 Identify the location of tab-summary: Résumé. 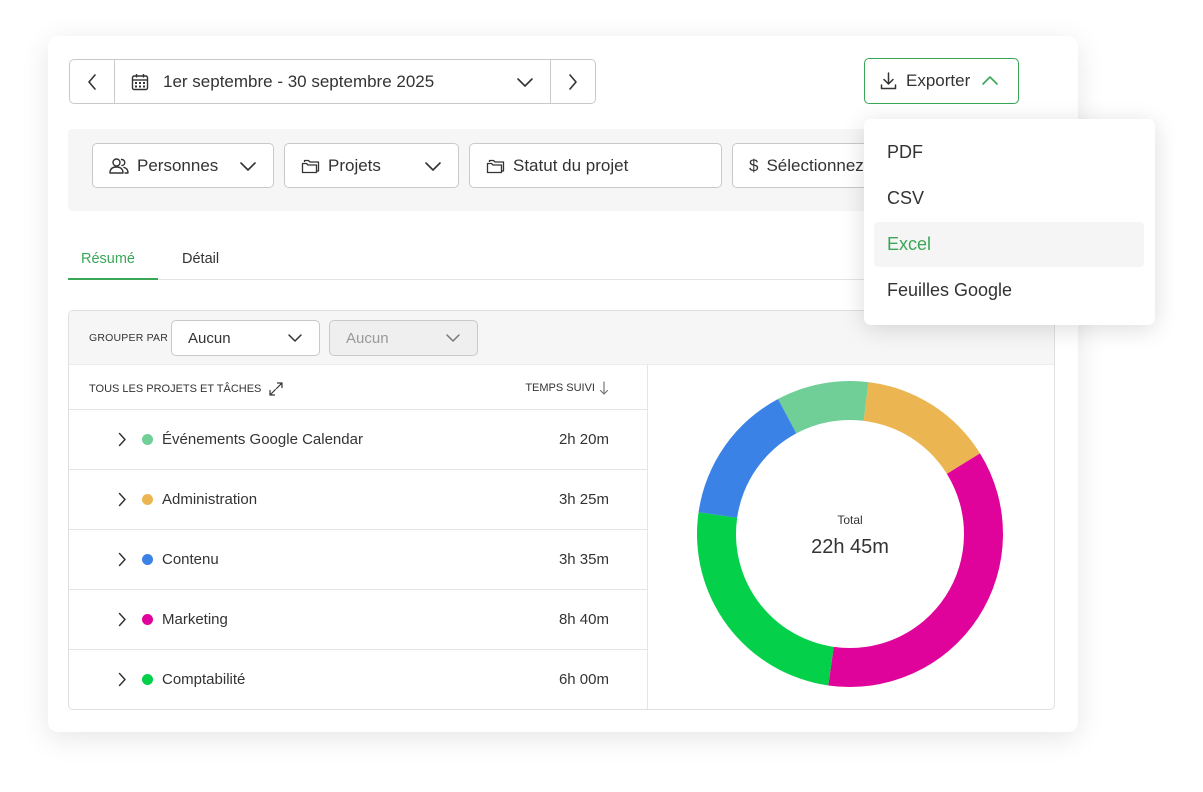
(113, 262).